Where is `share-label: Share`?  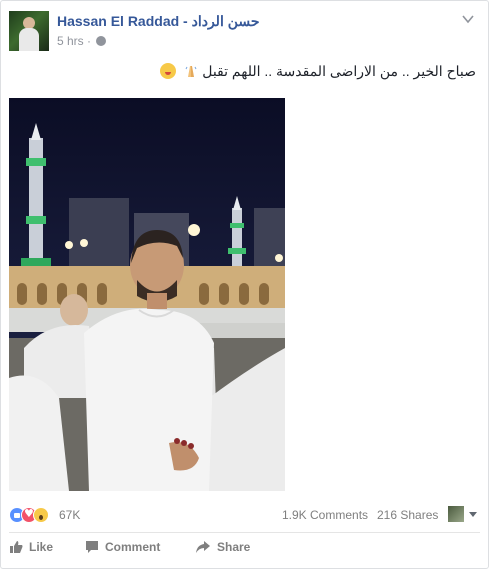
share-label: Share is located at coordinates (234, 547).